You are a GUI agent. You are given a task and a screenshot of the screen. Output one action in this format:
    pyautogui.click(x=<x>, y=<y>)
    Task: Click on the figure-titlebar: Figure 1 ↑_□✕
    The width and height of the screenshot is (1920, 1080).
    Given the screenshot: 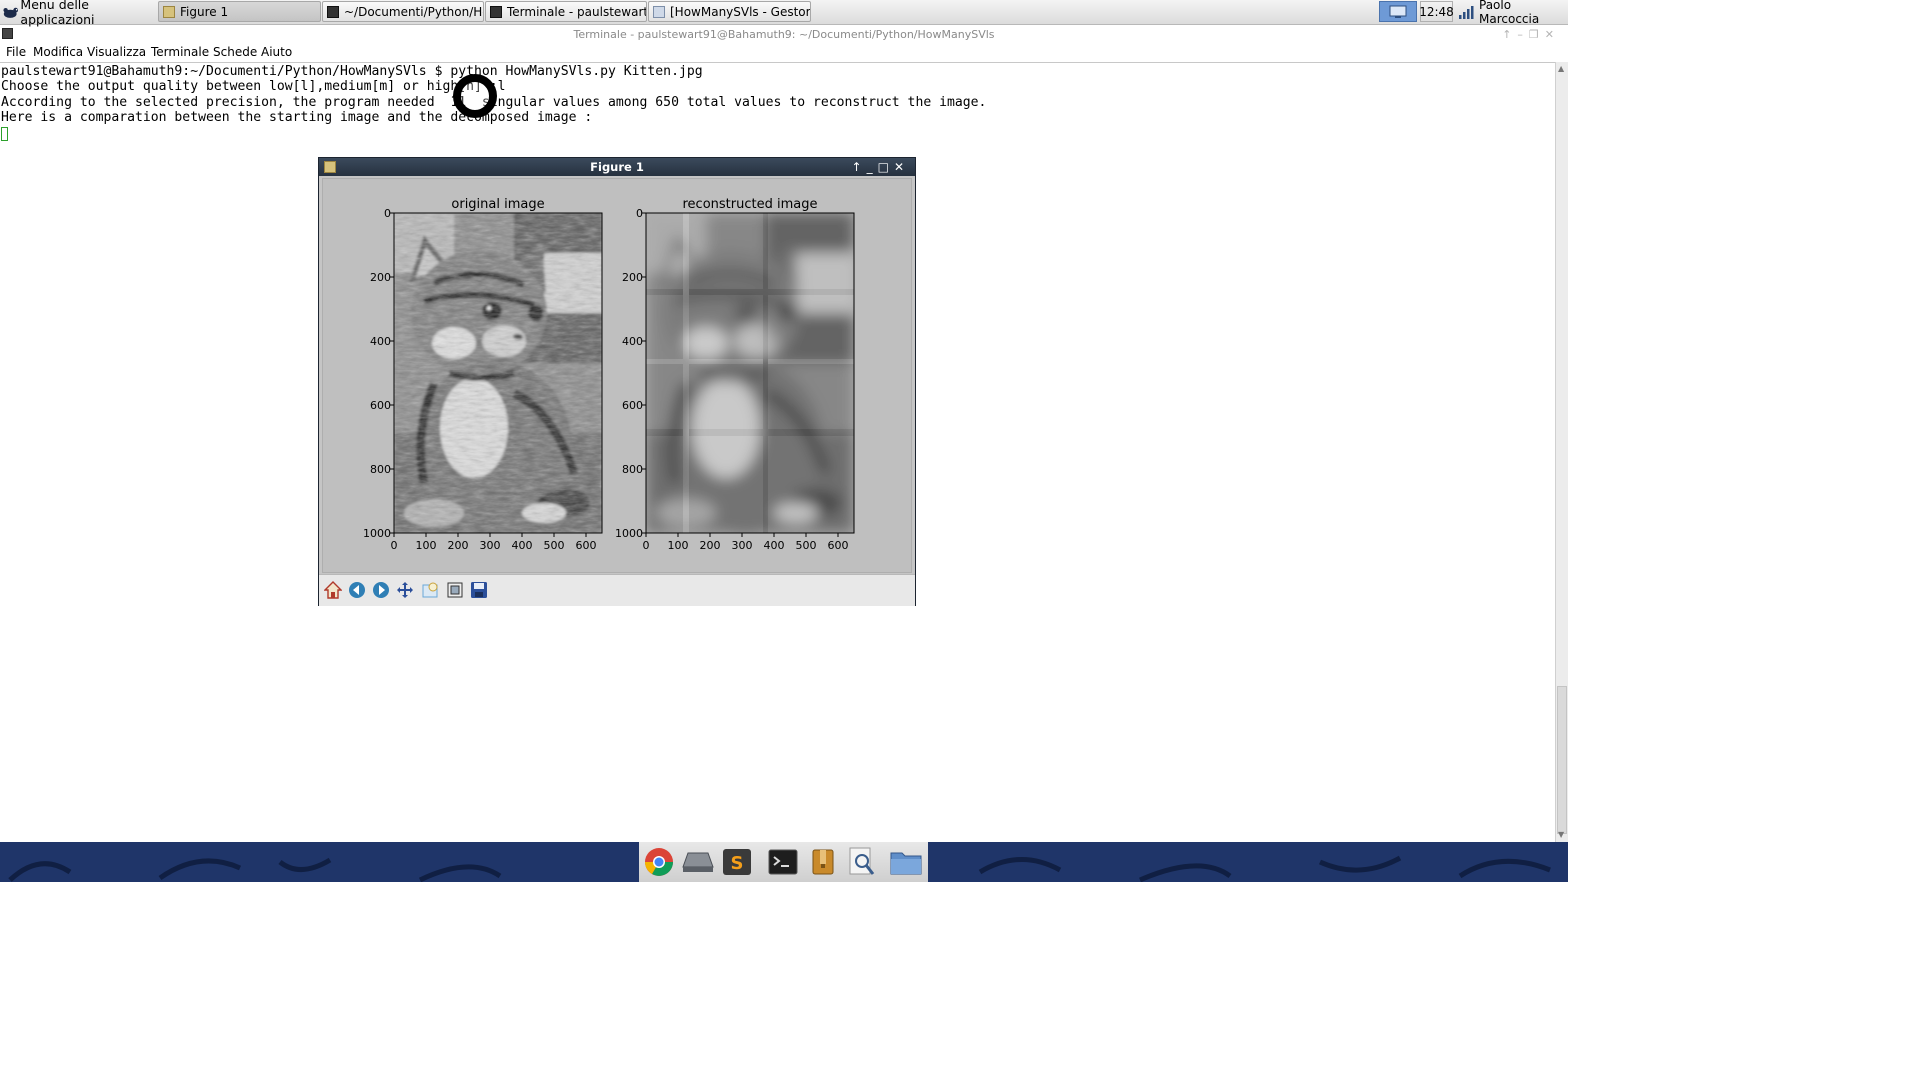 What is the action you would take?
    pyautogui.click(x=617, y=167)
    